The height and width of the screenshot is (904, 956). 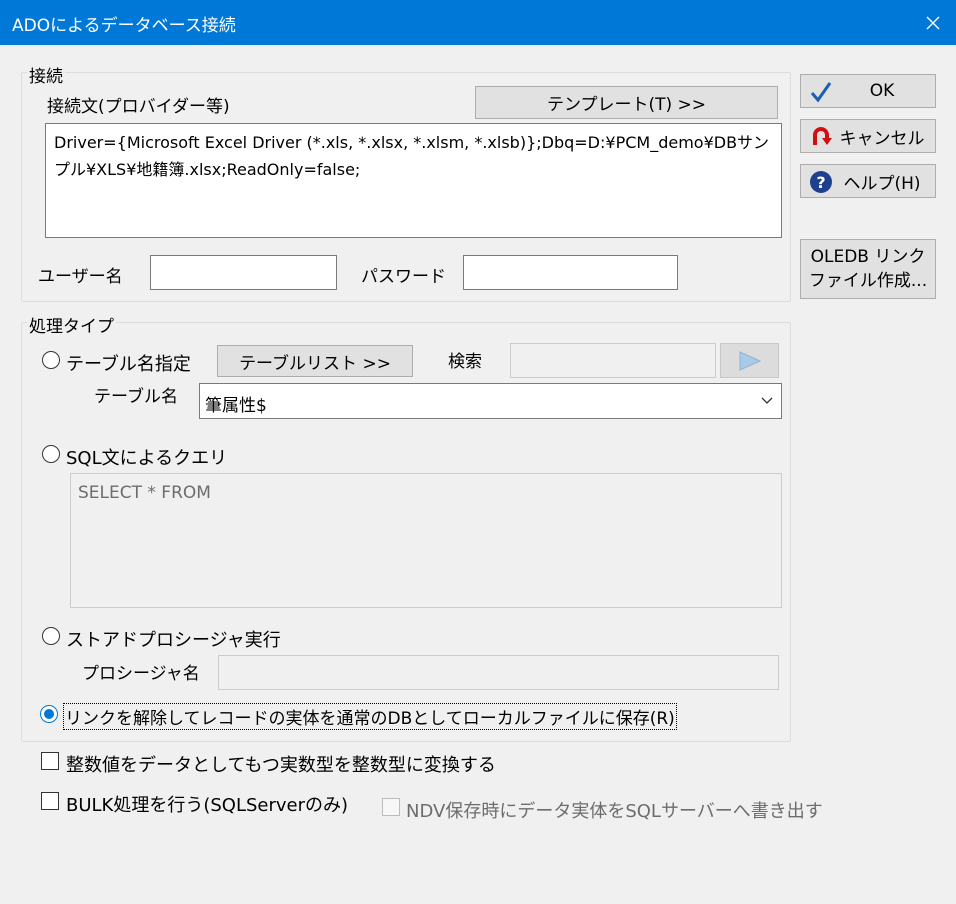 What do you see at coordinates (370, 716) in the screenshot?
I see `unlink-save-local-option-label: リンクを解除してレコードの実体を通常のDBとしてローカルファイルに保存(R)` at bounding box center [370, 716].